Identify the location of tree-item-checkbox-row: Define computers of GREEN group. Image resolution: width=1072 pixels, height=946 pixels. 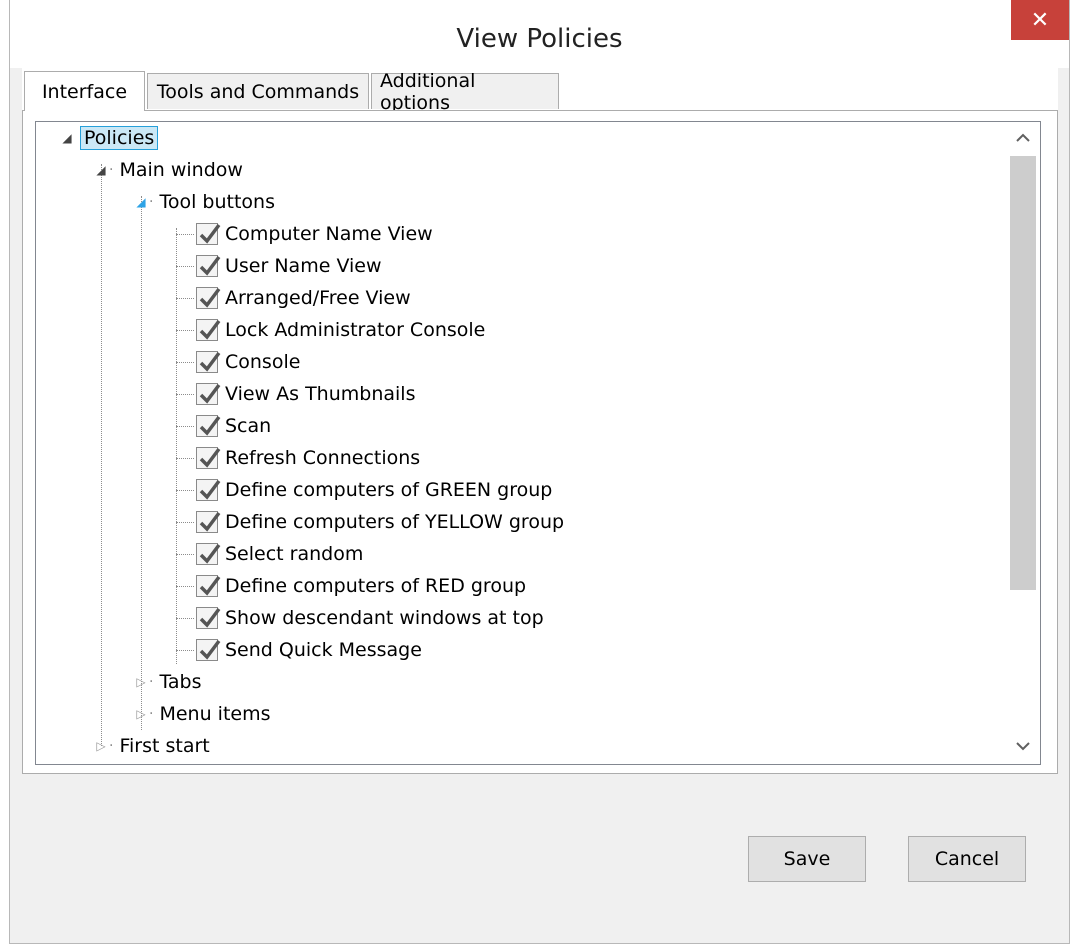
(365, 490).